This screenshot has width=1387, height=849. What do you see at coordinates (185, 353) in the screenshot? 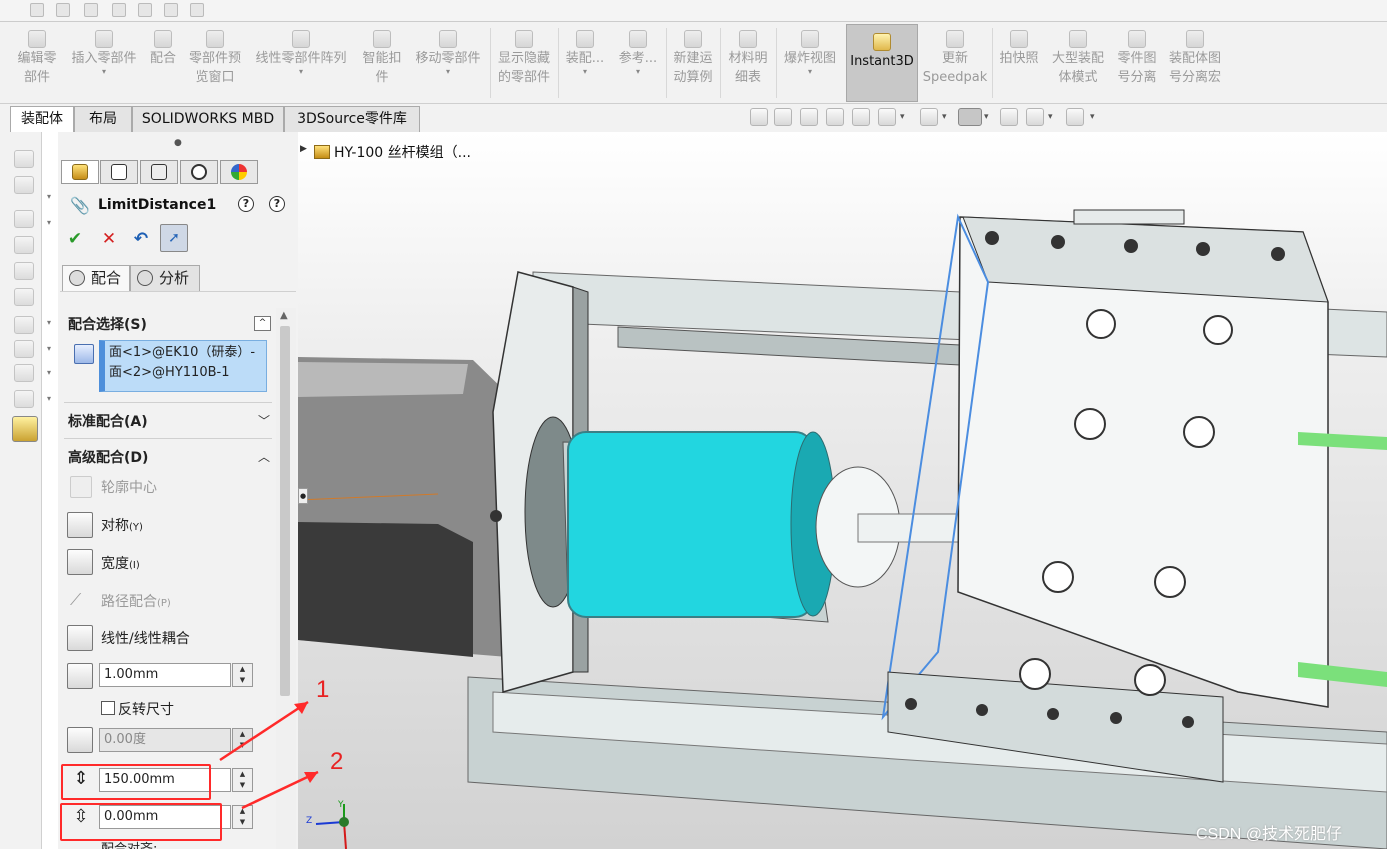
I see `list-item: 面<1>@EK10（研泰）-` at bounding box center [185, 353].